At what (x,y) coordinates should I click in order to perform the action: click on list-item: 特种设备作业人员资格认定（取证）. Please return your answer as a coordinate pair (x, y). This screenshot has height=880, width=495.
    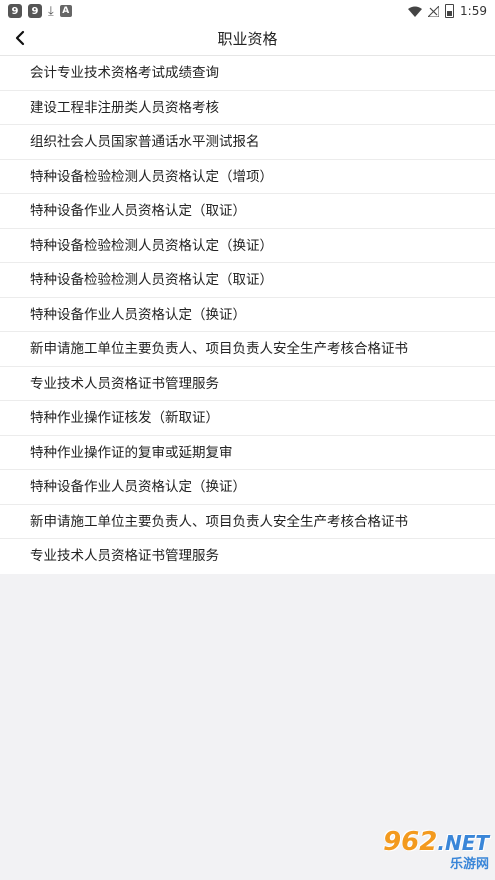
    Looking at the image, I should click on (247, 211).